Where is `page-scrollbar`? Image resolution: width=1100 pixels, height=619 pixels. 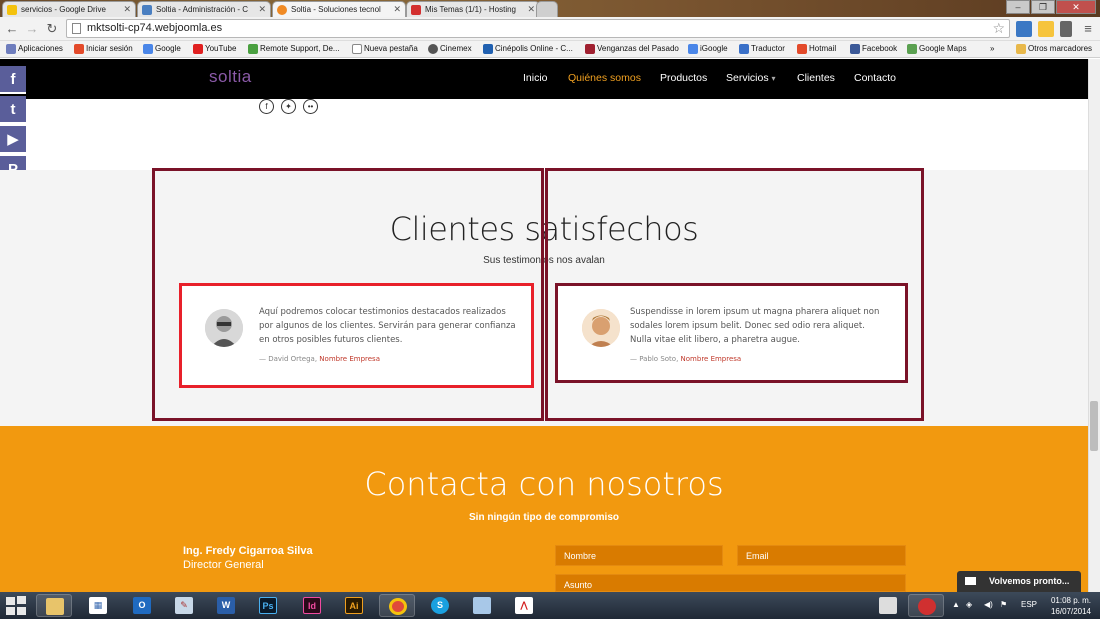 page-scrollbar is located at coordinates (1094, 325).